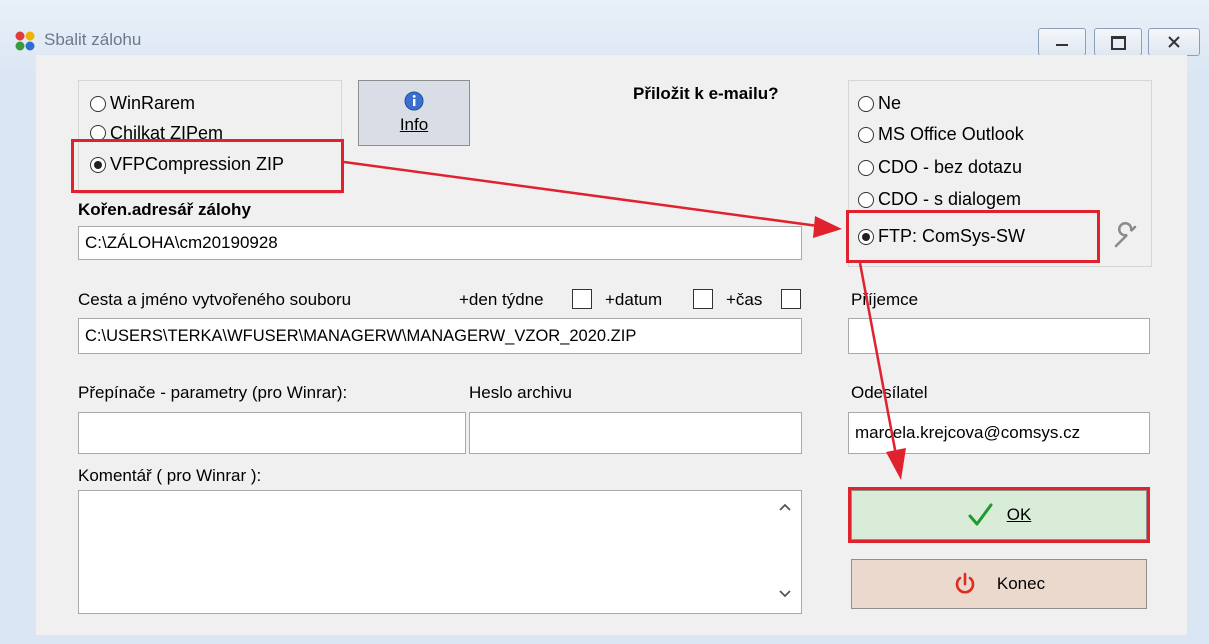  I want to click on arrow-head-ftp, so click(827, 227).